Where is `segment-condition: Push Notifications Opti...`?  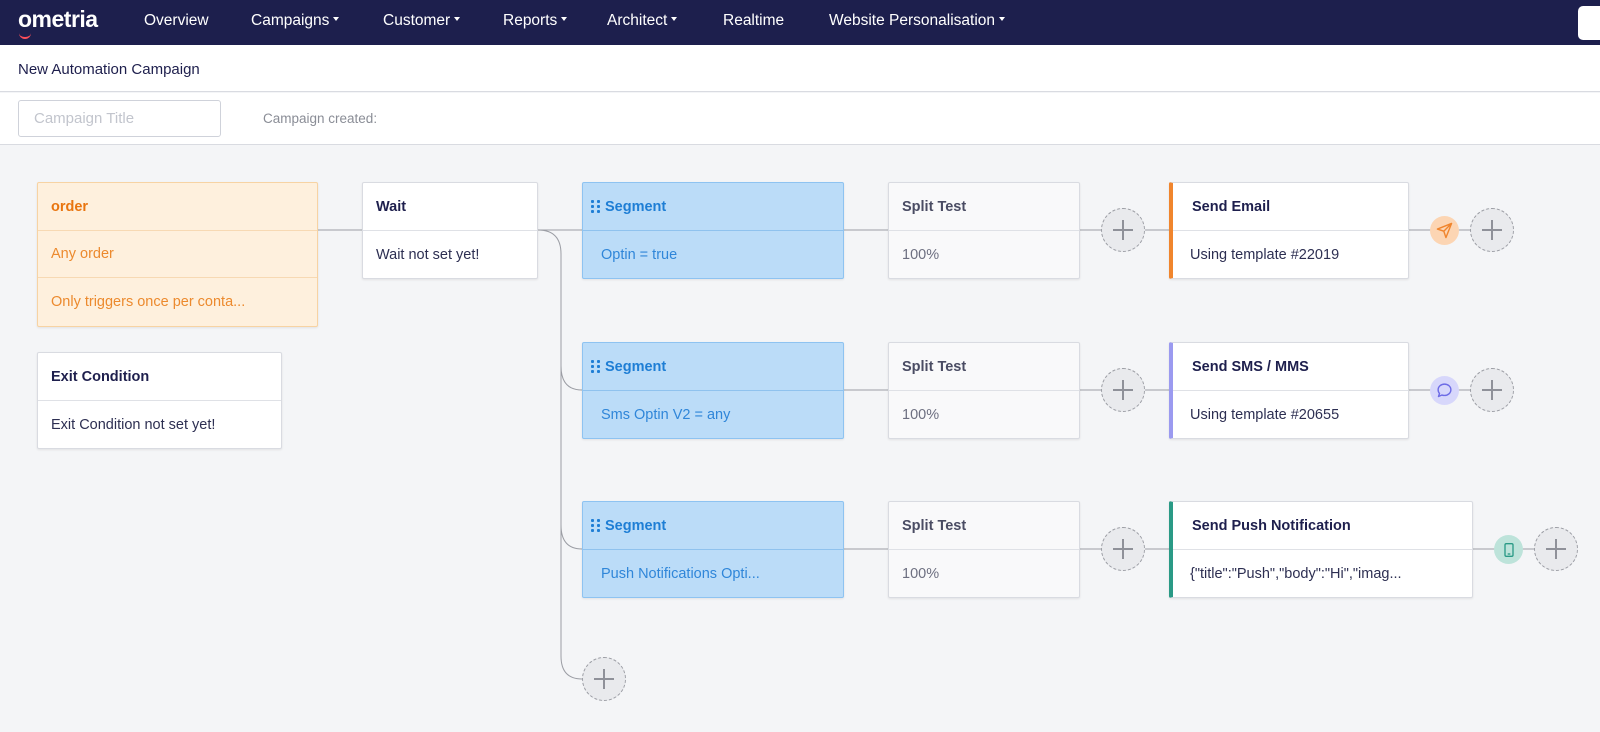 segment-condition: Push Notifications Opti... is located at coordinates (680, 573).